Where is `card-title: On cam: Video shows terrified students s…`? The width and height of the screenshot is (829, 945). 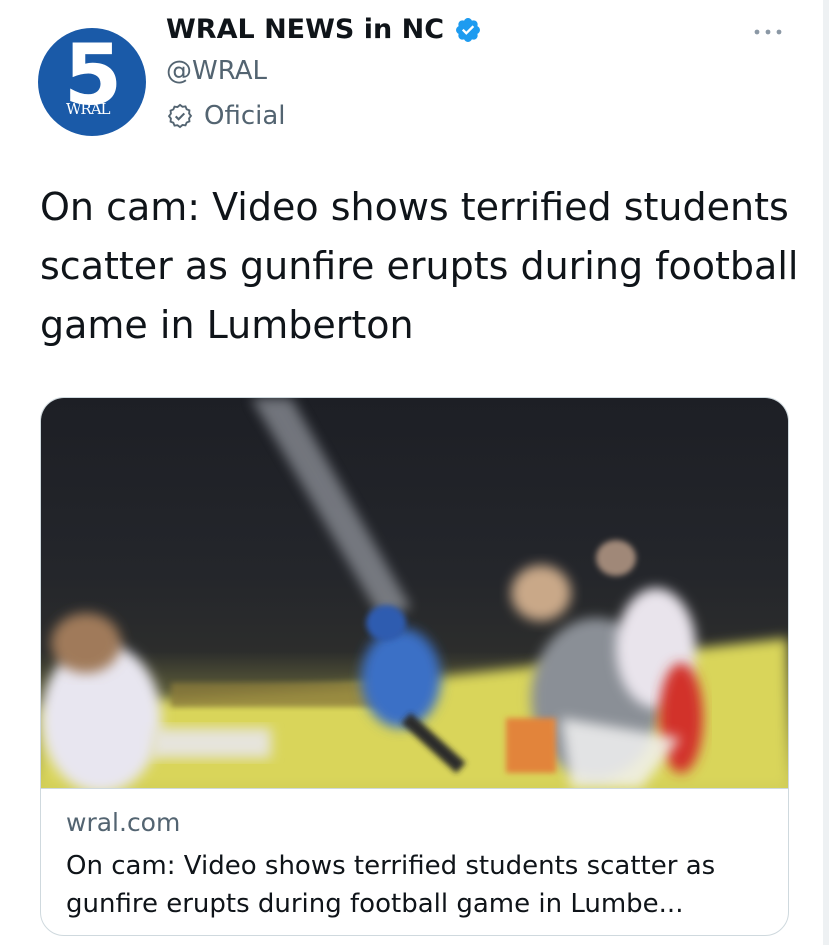 card-title: On cam: Video shows terrified students s… is located at coordinates (391, 885).